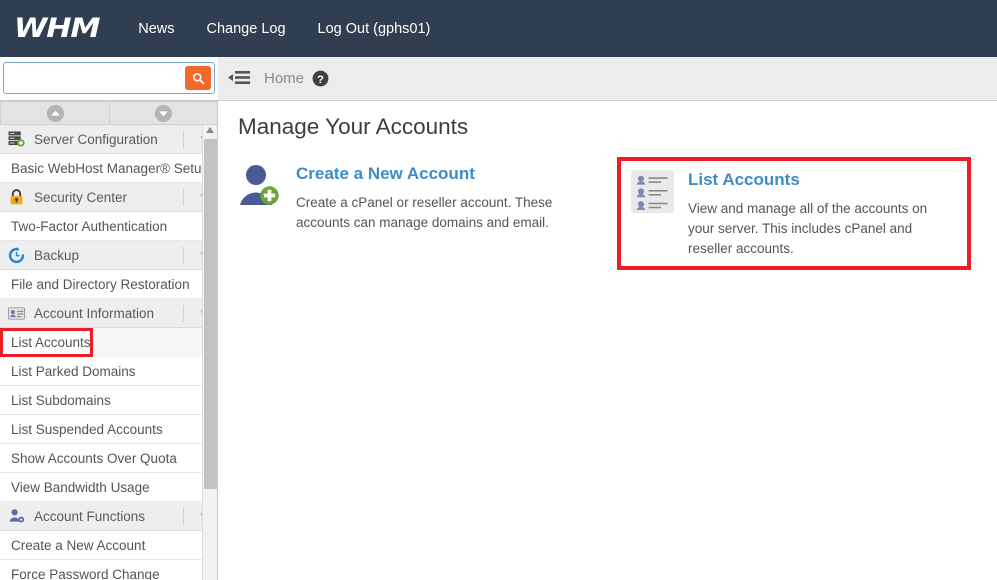 This screenshot has width=997, height=580. Describe the element at coordinates (73, 371) in the screenshot. I see `sidebar-item-label: List Parked Domains` at that location.